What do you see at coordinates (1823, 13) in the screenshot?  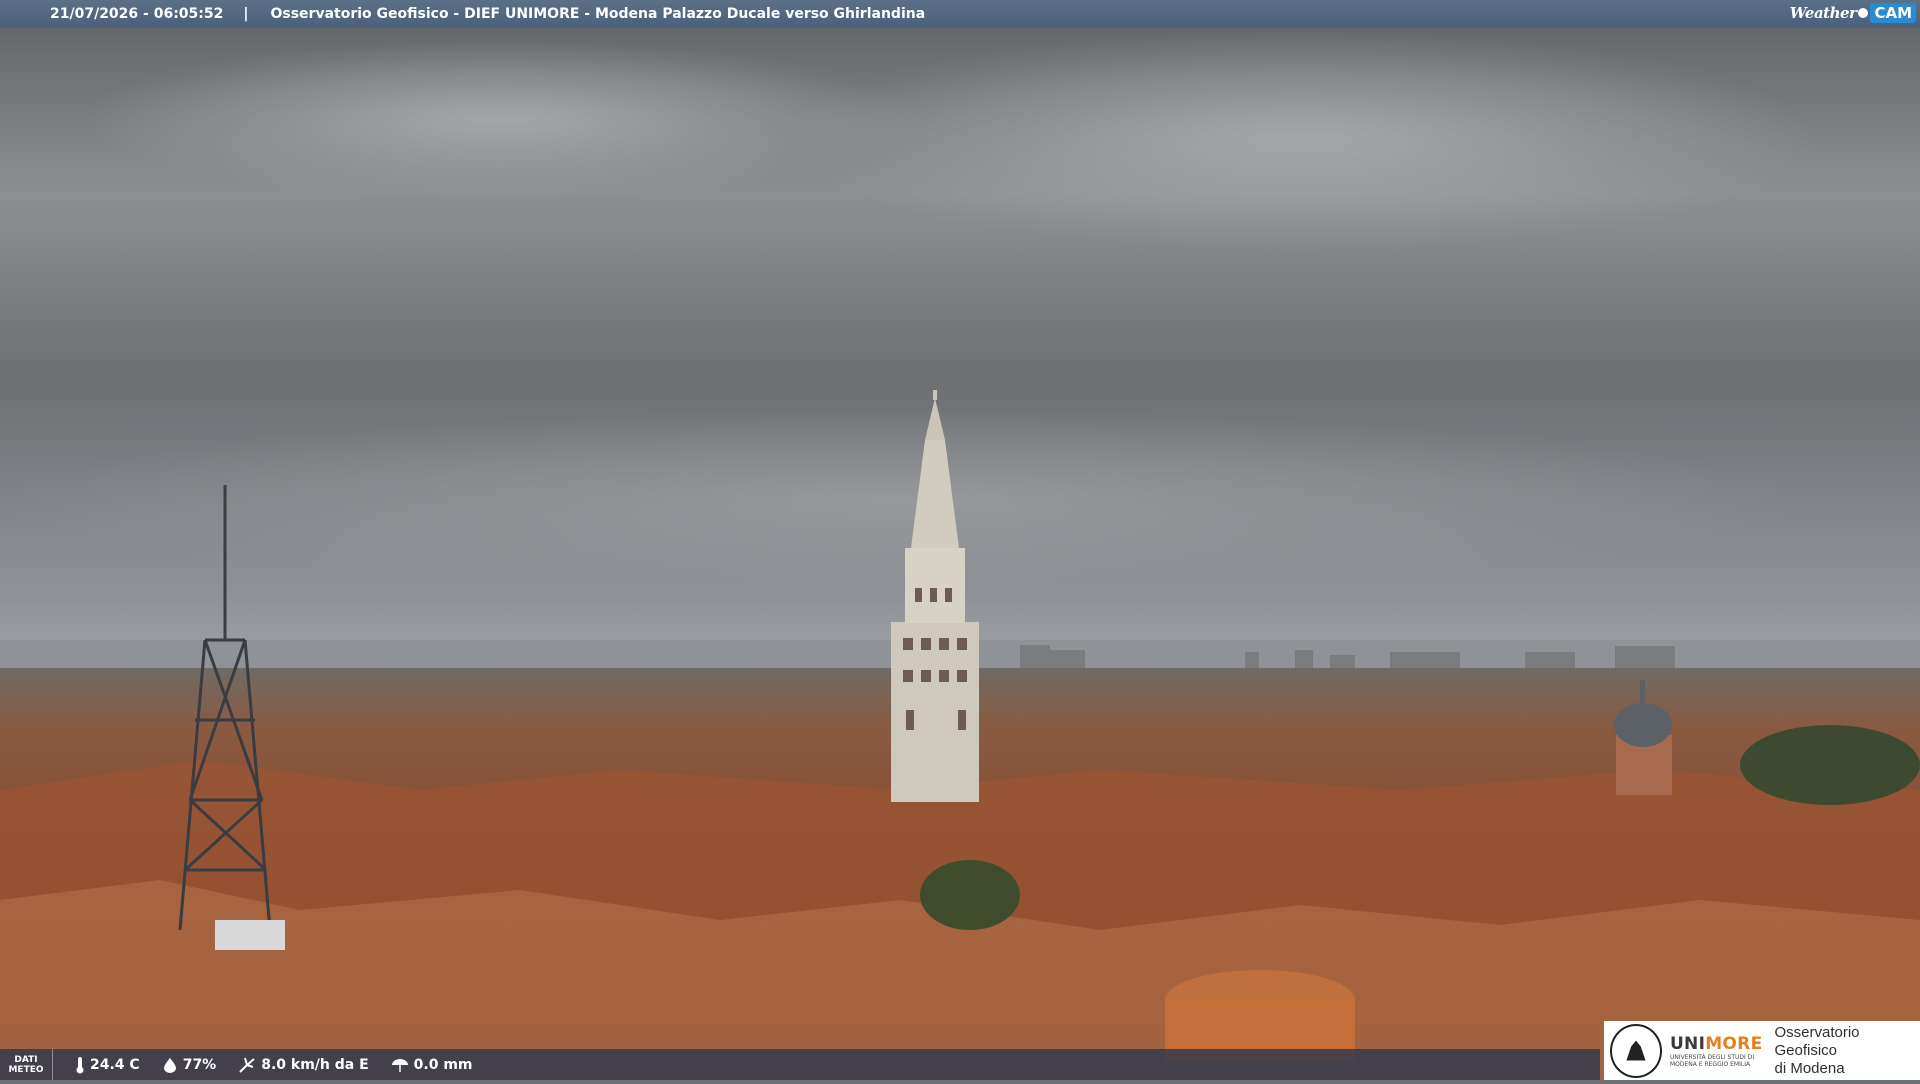 I see `weathercam-logo-weather: Weather` at bounding box center [1823, 13].